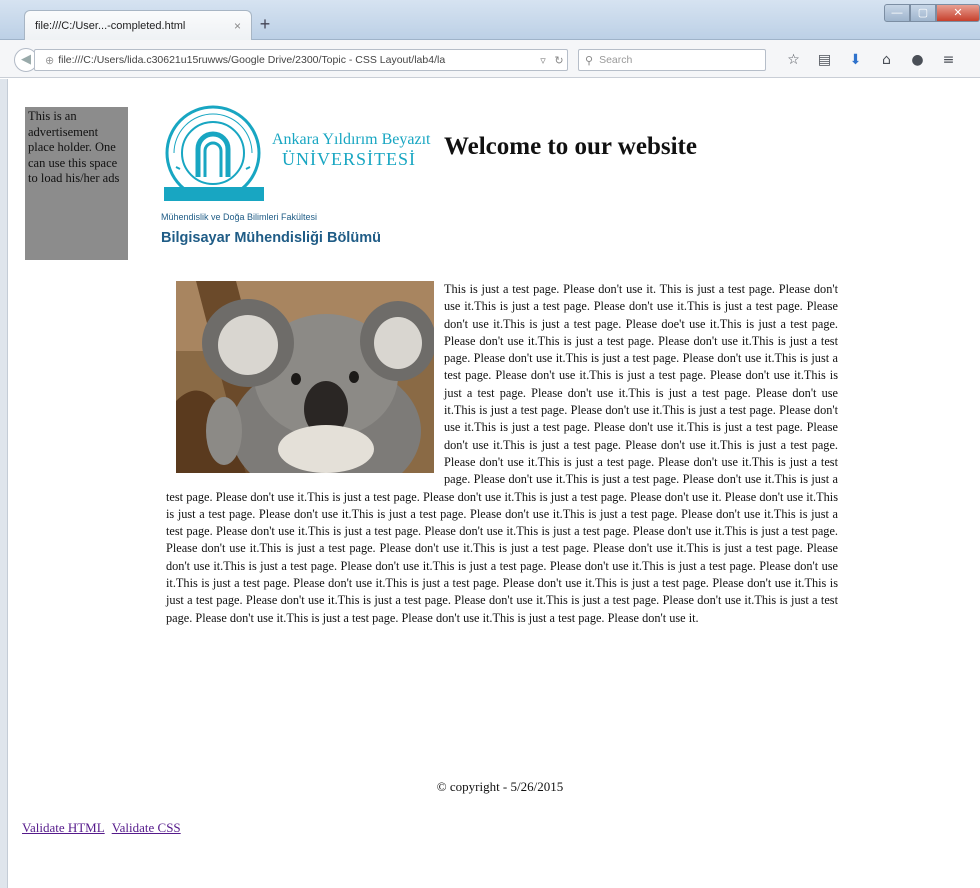  Describe the element at coordinates (349, 159) in the screenshot. I see `university-name-line2: ÜNİVERSİTESİ` at that location.